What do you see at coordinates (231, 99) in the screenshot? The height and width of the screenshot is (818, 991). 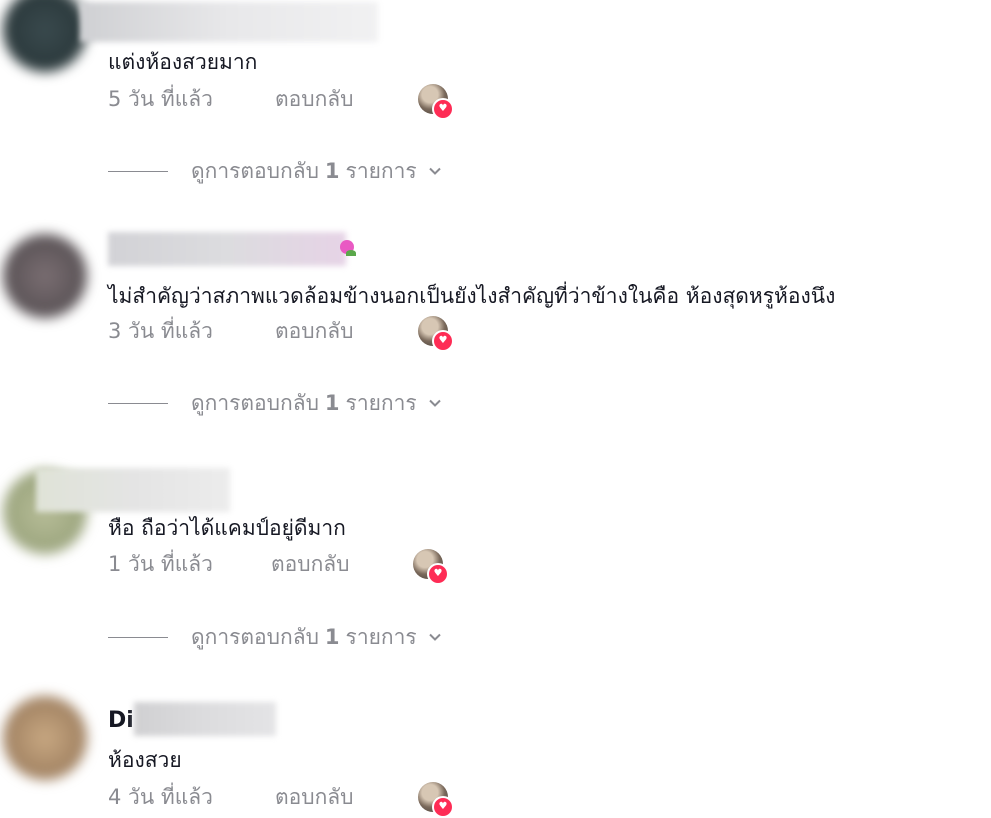 I see `comment-meta: 5 วัน ที่แล้ว ตอบกลับ` at bounding box center [231, 99].